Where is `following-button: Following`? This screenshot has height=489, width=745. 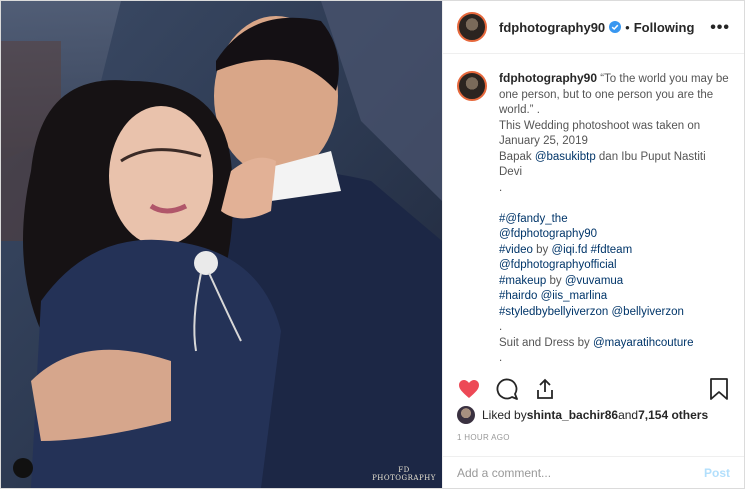 following-button: Following is located at coordinates (664, 27).